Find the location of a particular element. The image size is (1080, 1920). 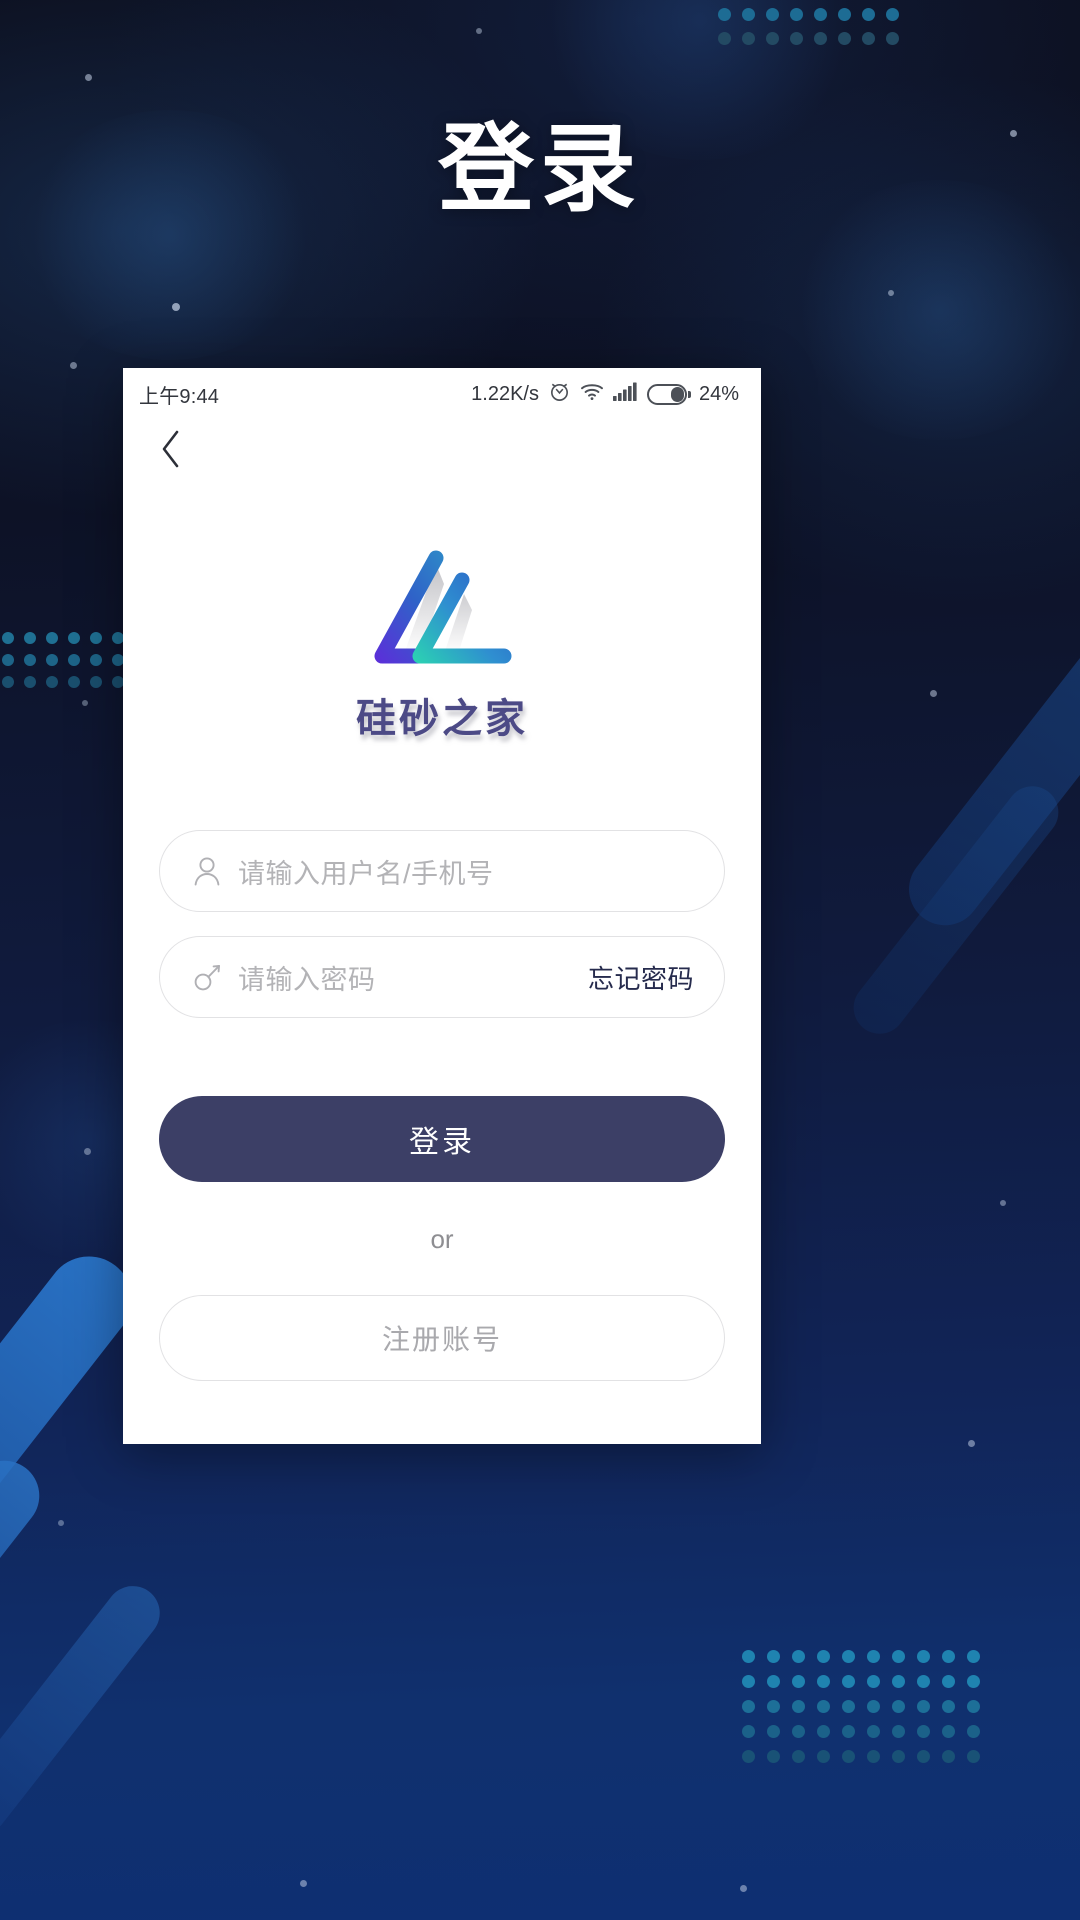

brand-block: 硅砂之家 is located at coordinates (442, 640).